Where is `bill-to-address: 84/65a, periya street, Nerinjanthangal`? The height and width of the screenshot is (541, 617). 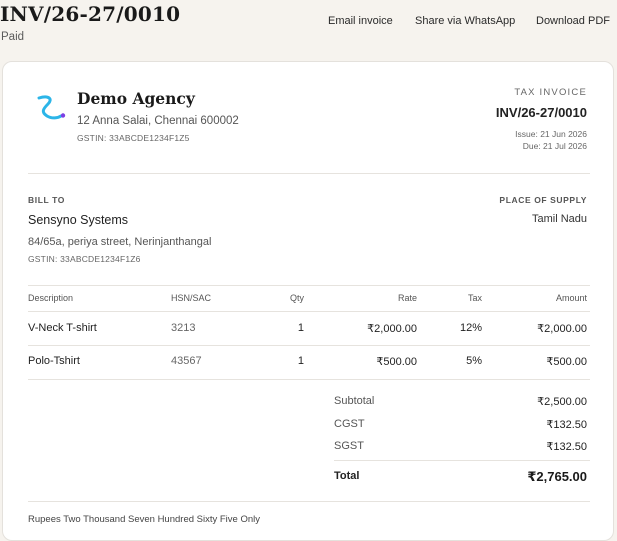 bill-to-address: 84/65a, periya street, Nerinjanthangal is located at coordinates (120, 242).